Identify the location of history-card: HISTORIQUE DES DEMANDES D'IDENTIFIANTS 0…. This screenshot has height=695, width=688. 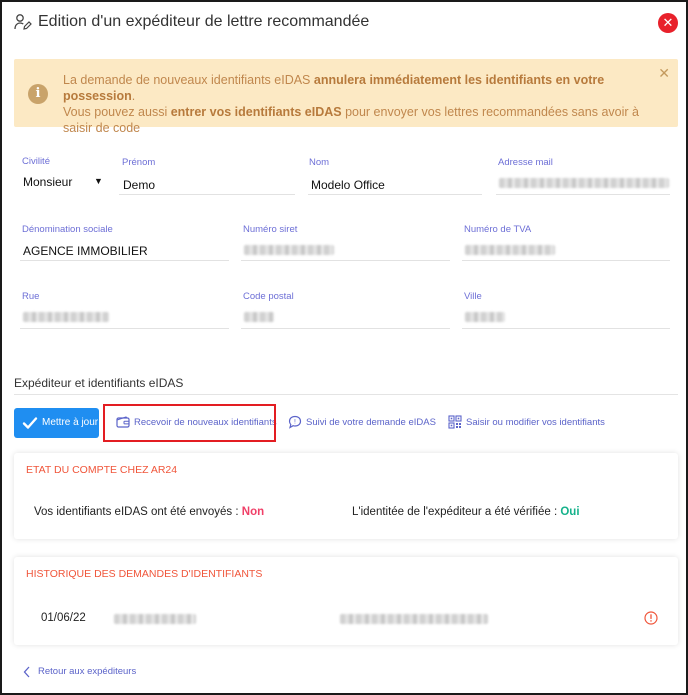
(346, 601).